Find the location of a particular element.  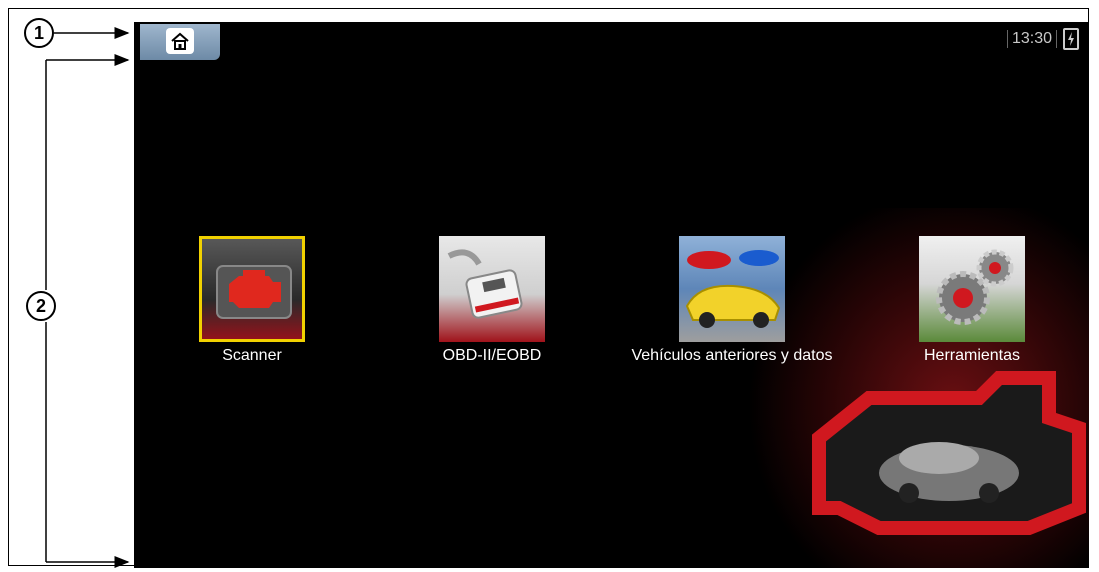

engine-check-icon is located at coordinates (254, 292).